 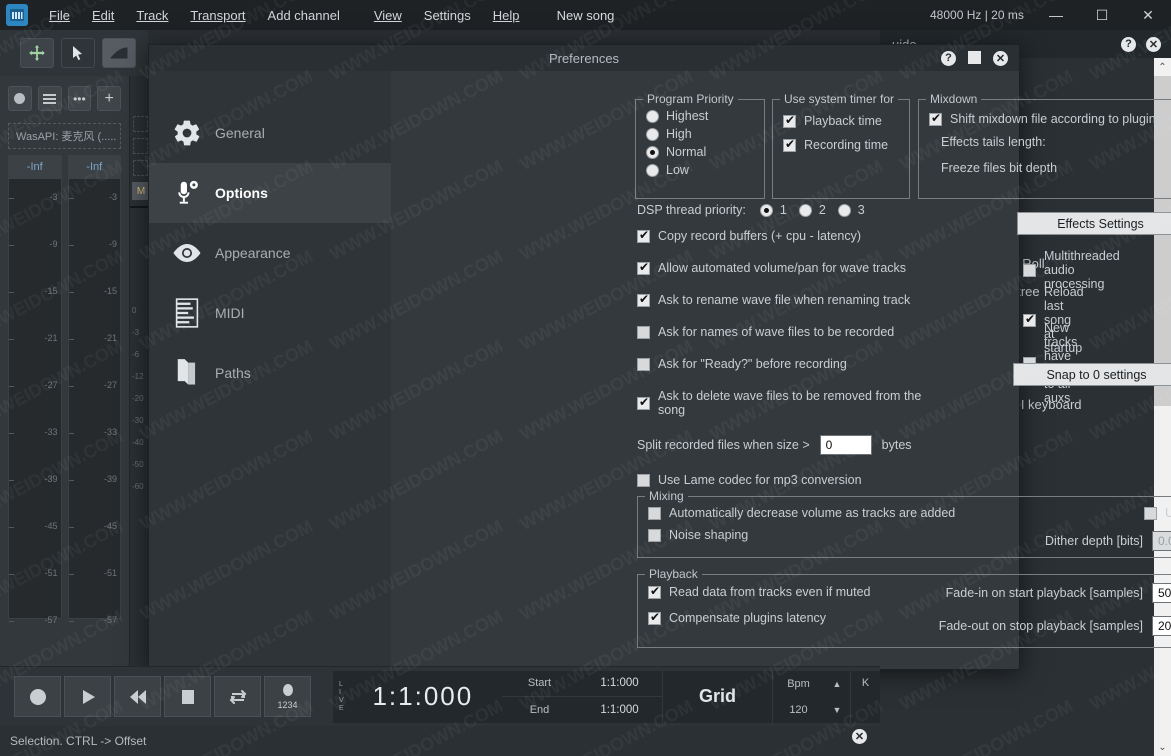 I want to click on radio-priority-normal: Normal, so click(x=705, y=152).